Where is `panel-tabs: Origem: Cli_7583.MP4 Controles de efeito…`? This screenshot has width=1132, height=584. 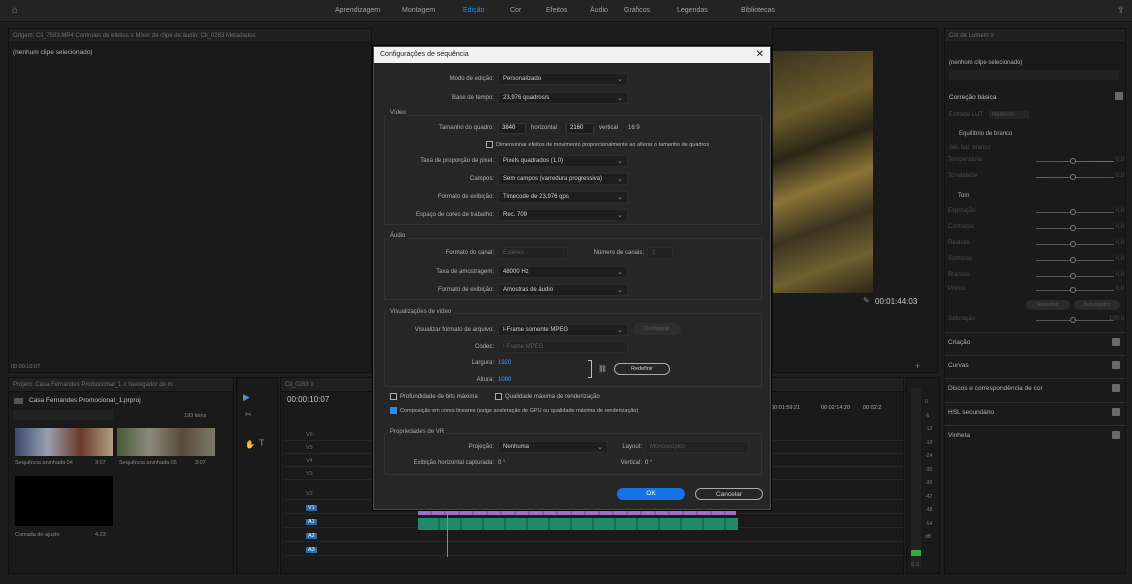 panel-tabs: Origem: Cli_7583.MP4 Controles de efeito… is located at coordinates (190, 36).